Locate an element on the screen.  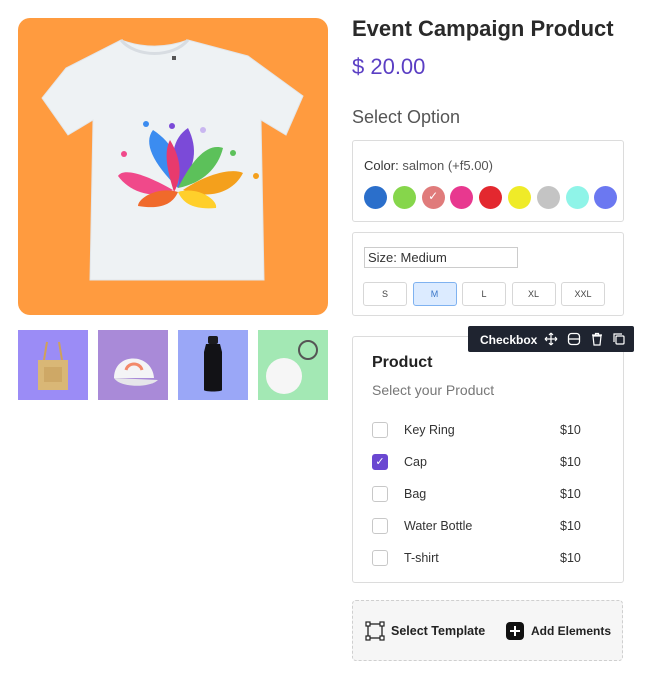
product-title: Event Campaign Product is located at coordinates (483, 28).